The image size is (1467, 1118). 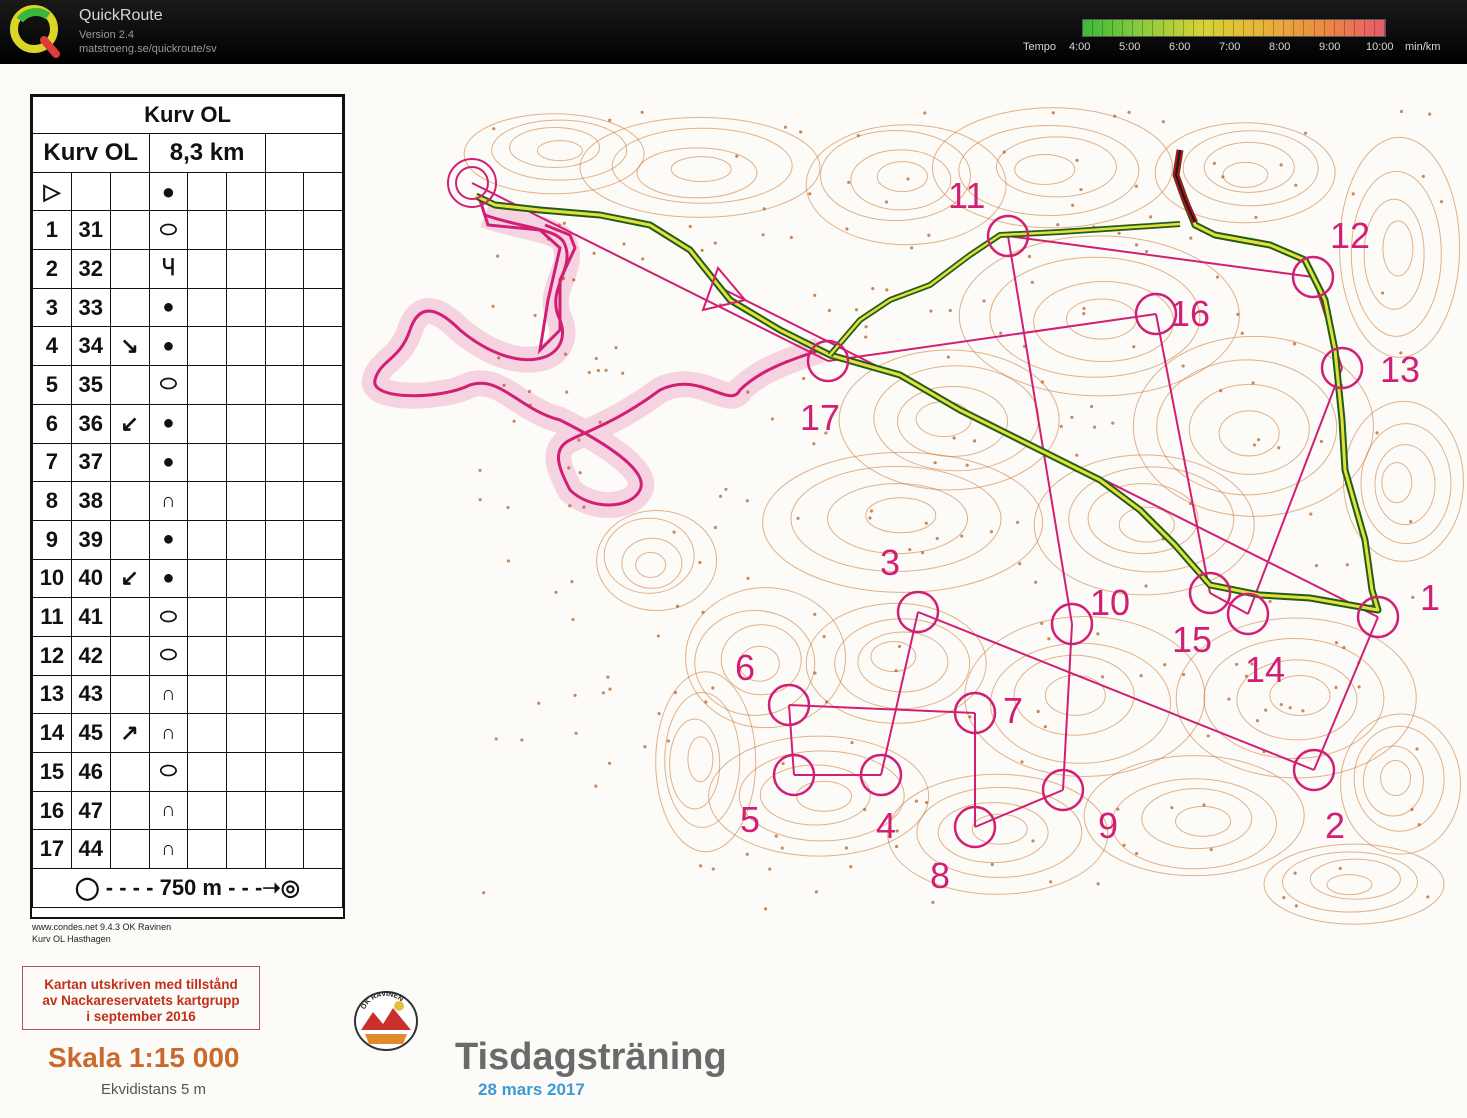 I want to click on control-number-10: 10, so click(x=1110, y=602).